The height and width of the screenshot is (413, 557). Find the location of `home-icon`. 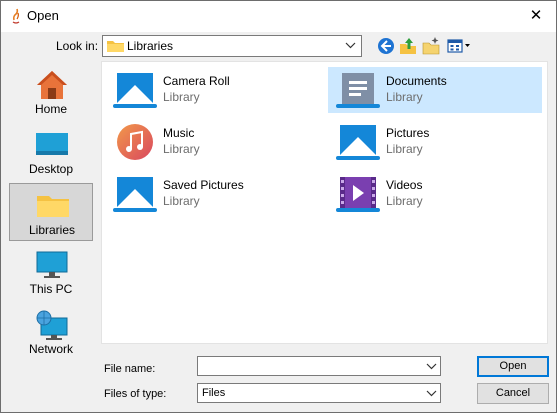

home-icon is located at coordinates (52, 85).